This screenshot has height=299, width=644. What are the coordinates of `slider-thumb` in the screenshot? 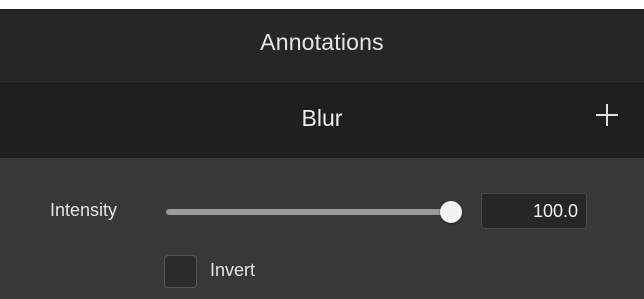 It's located at (451, 212).